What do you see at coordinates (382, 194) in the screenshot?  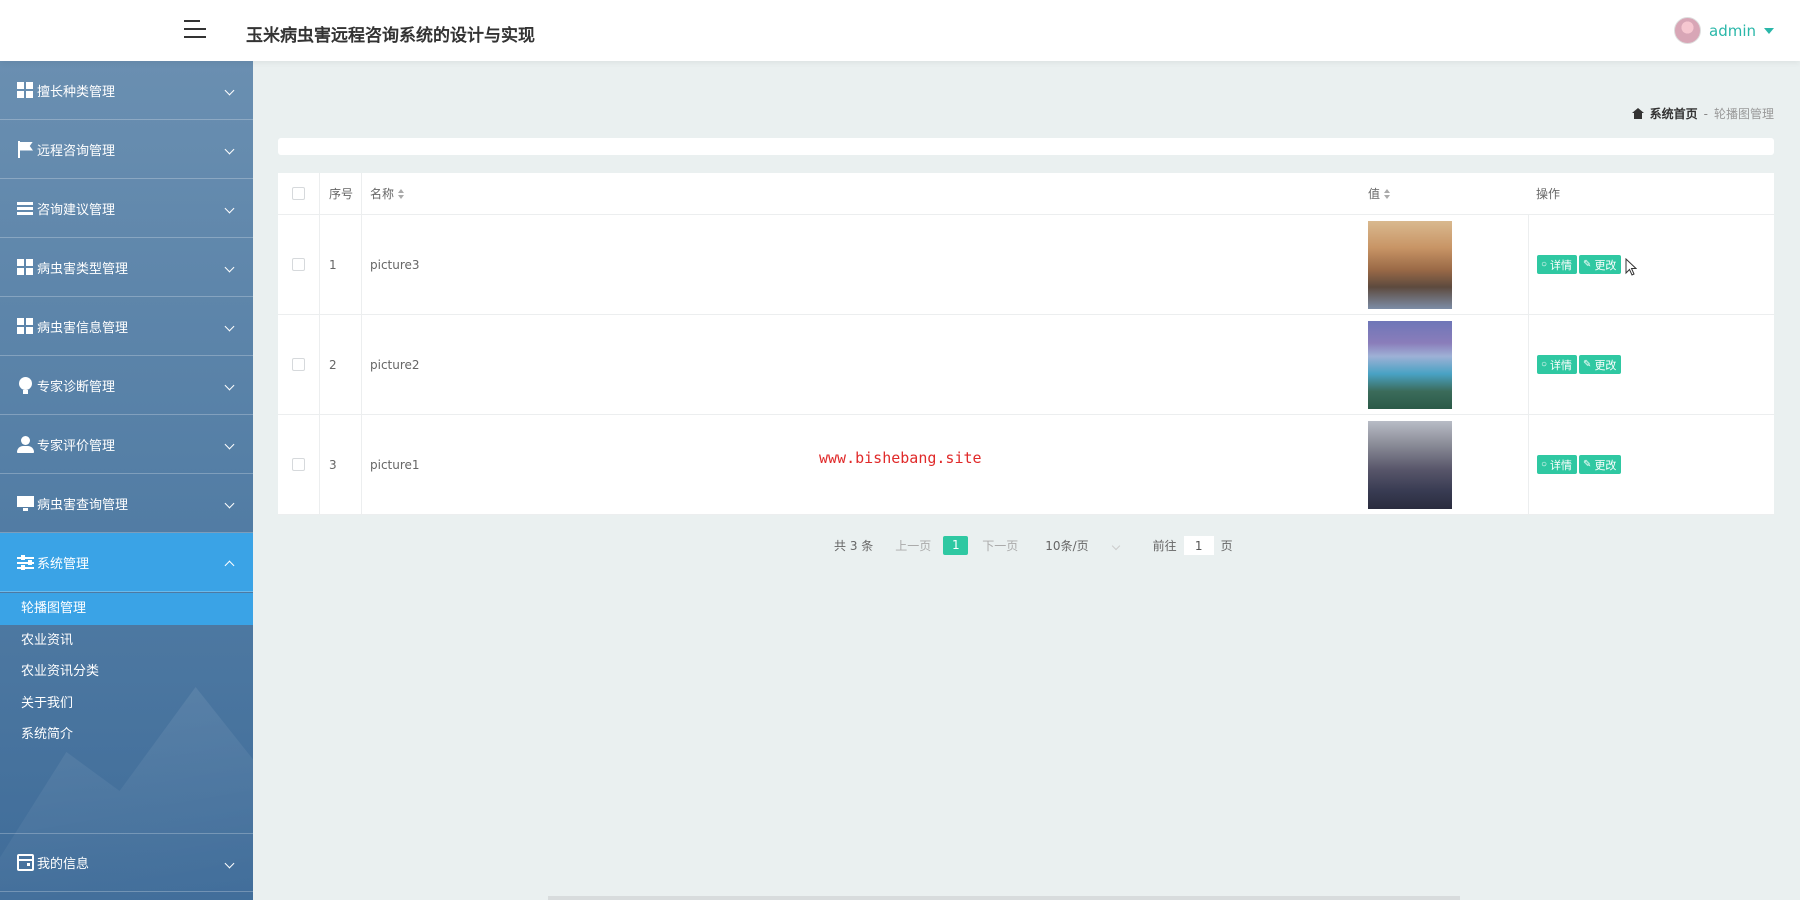 I see `column-header-label: 名称` at bounding box center [382, 194].